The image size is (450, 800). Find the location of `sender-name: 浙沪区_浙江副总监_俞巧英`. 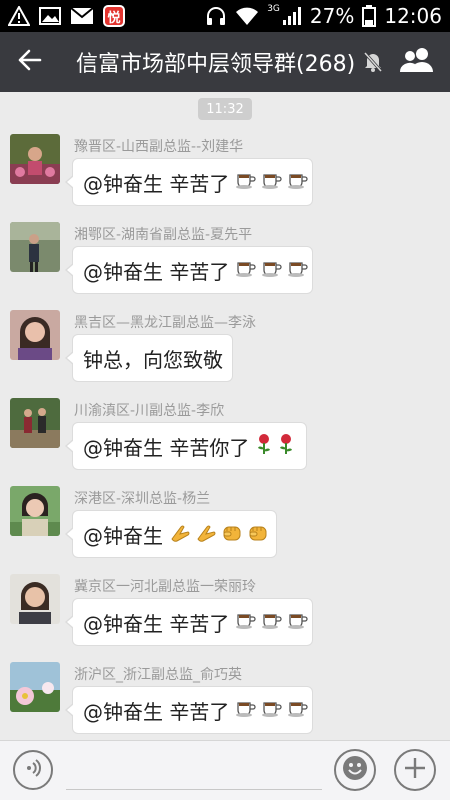

sender-name: 浙沪区_浙江副总监_俞巧英 is located at coordinates (158, 675).